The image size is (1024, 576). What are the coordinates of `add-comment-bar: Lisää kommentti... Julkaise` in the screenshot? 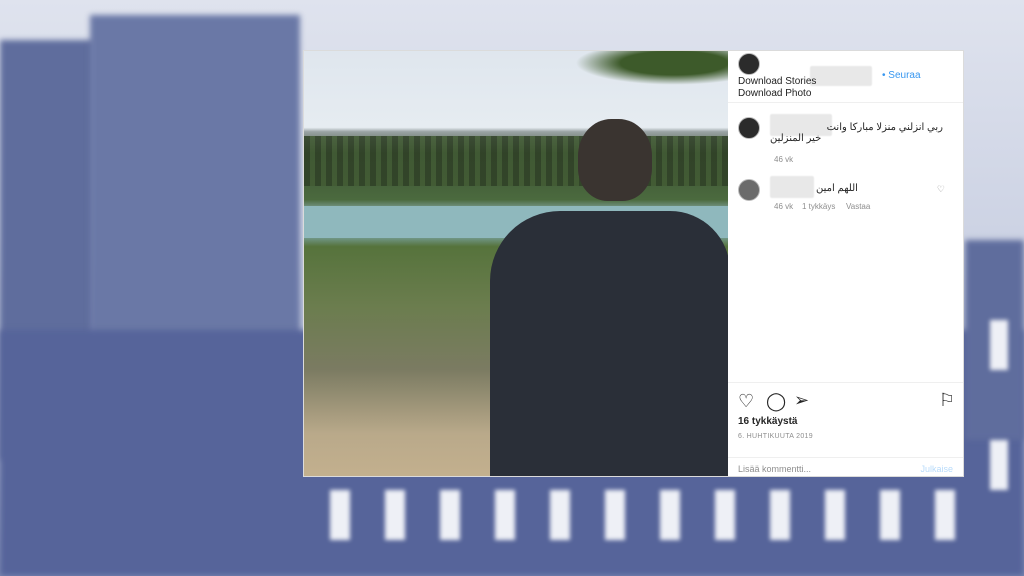 It's located at (845, 468).